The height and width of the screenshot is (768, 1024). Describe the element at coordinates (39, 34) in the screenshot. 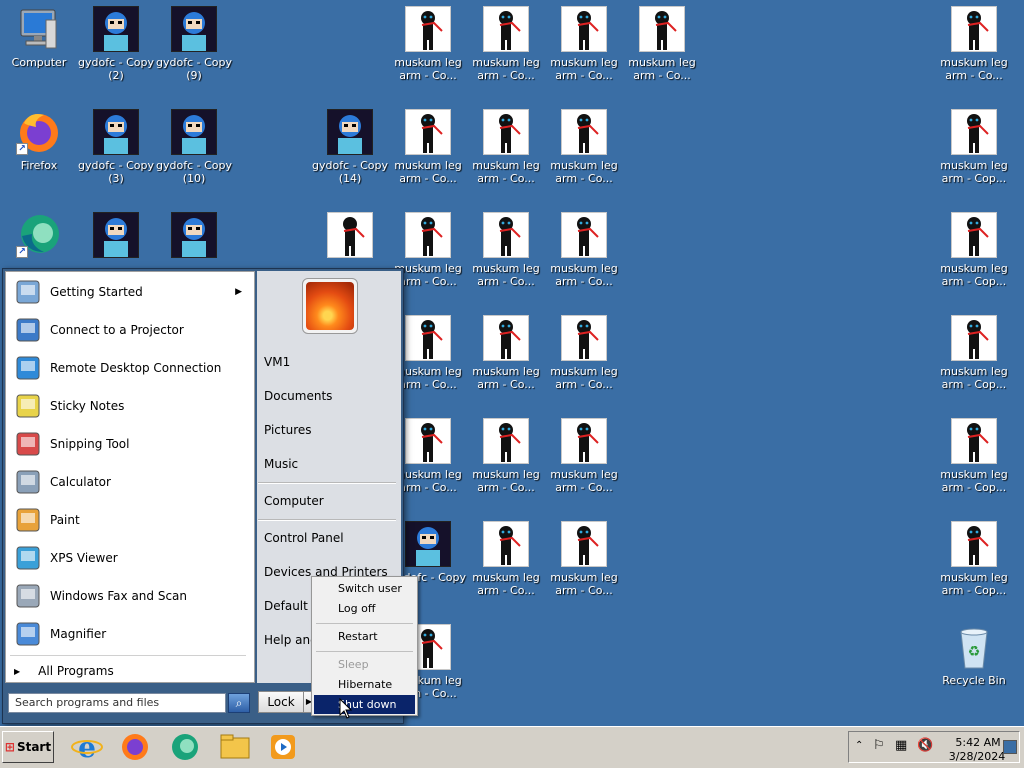

I see `desktop-icon-computer: Computer` at that location.